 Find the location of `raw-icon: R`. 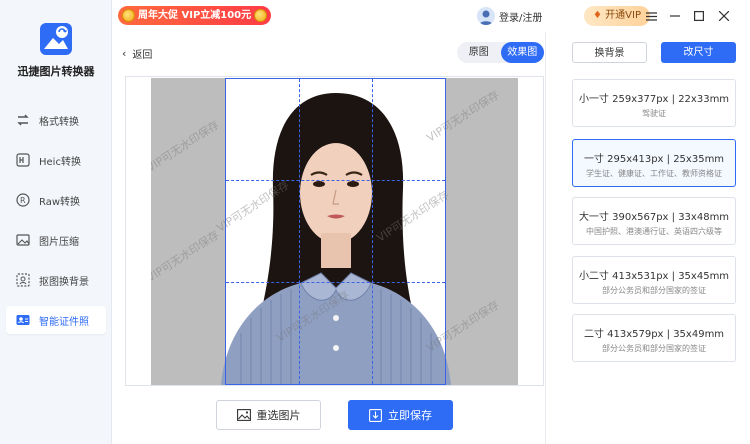

raw-icon: R is located at coordinates (23, 200).